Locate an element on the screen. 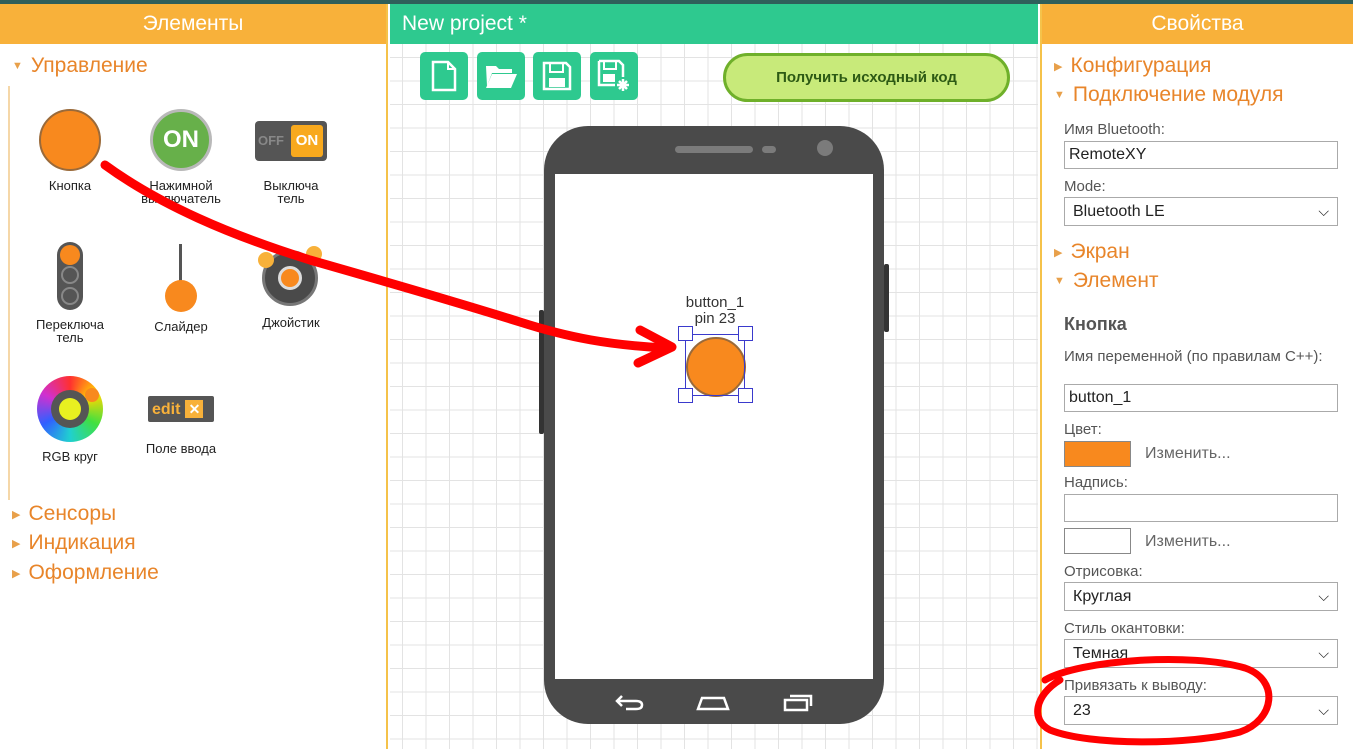  tool-slider: Слайдер is located at coordinates (181, 287).